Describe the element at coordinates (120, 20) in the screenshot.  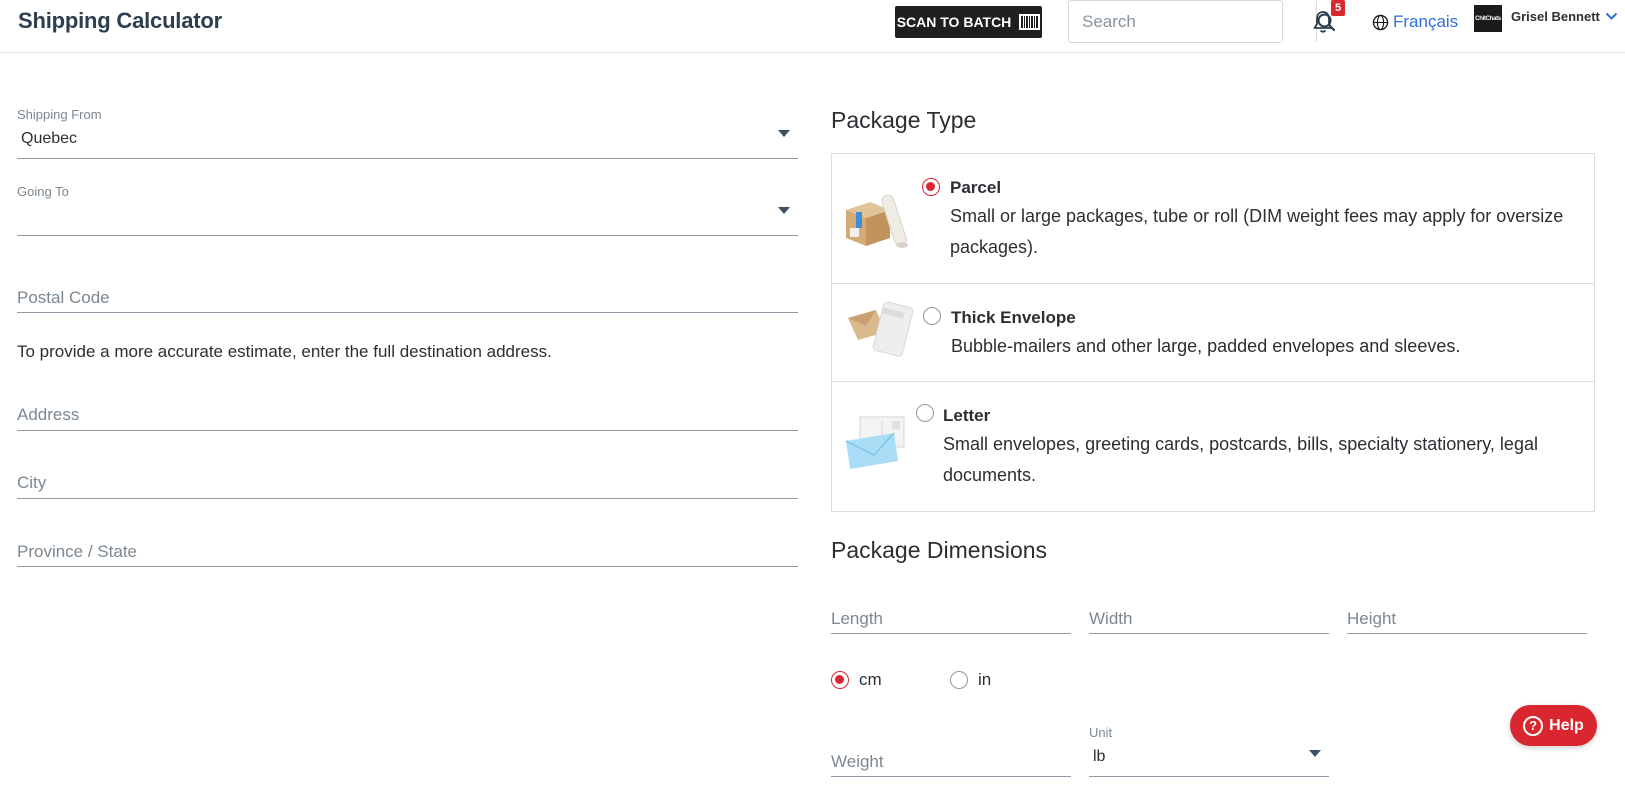
I see `page-title: Shipping Calculator` at that location.